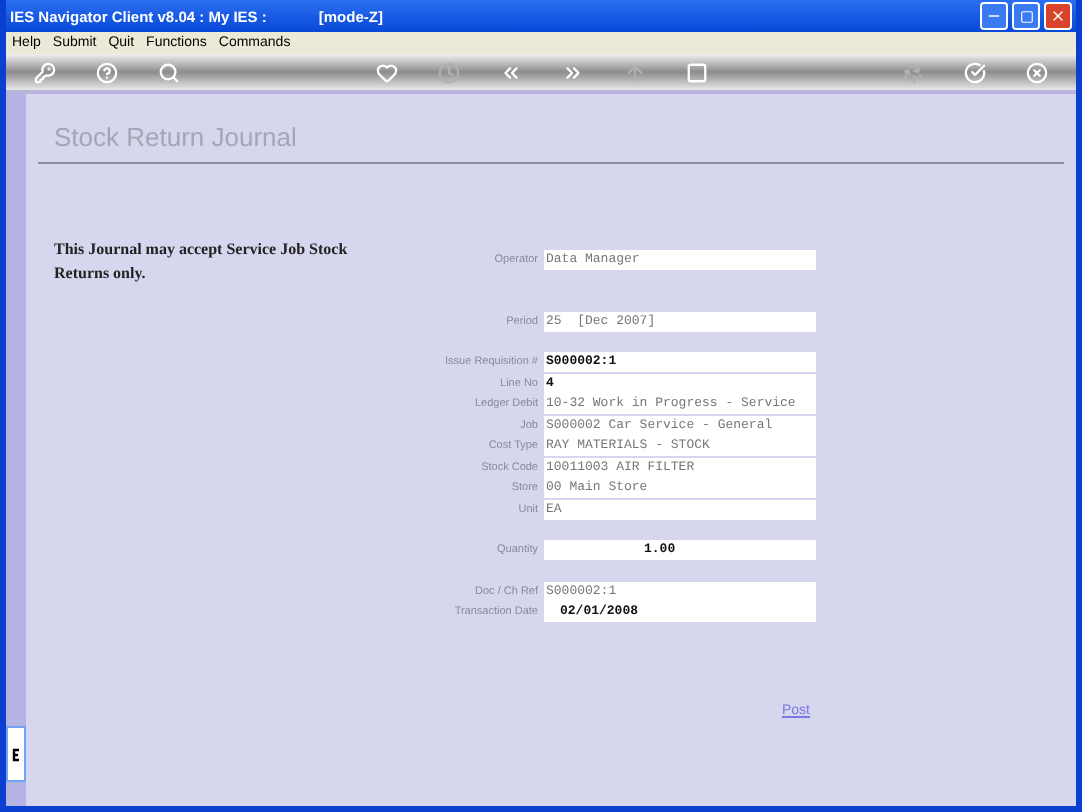 Image resolution: width=1082 pixels, height=812 pixels. Describe the element at coordinates (696, 72) in the screenshot. I see `square-icon` at that location.